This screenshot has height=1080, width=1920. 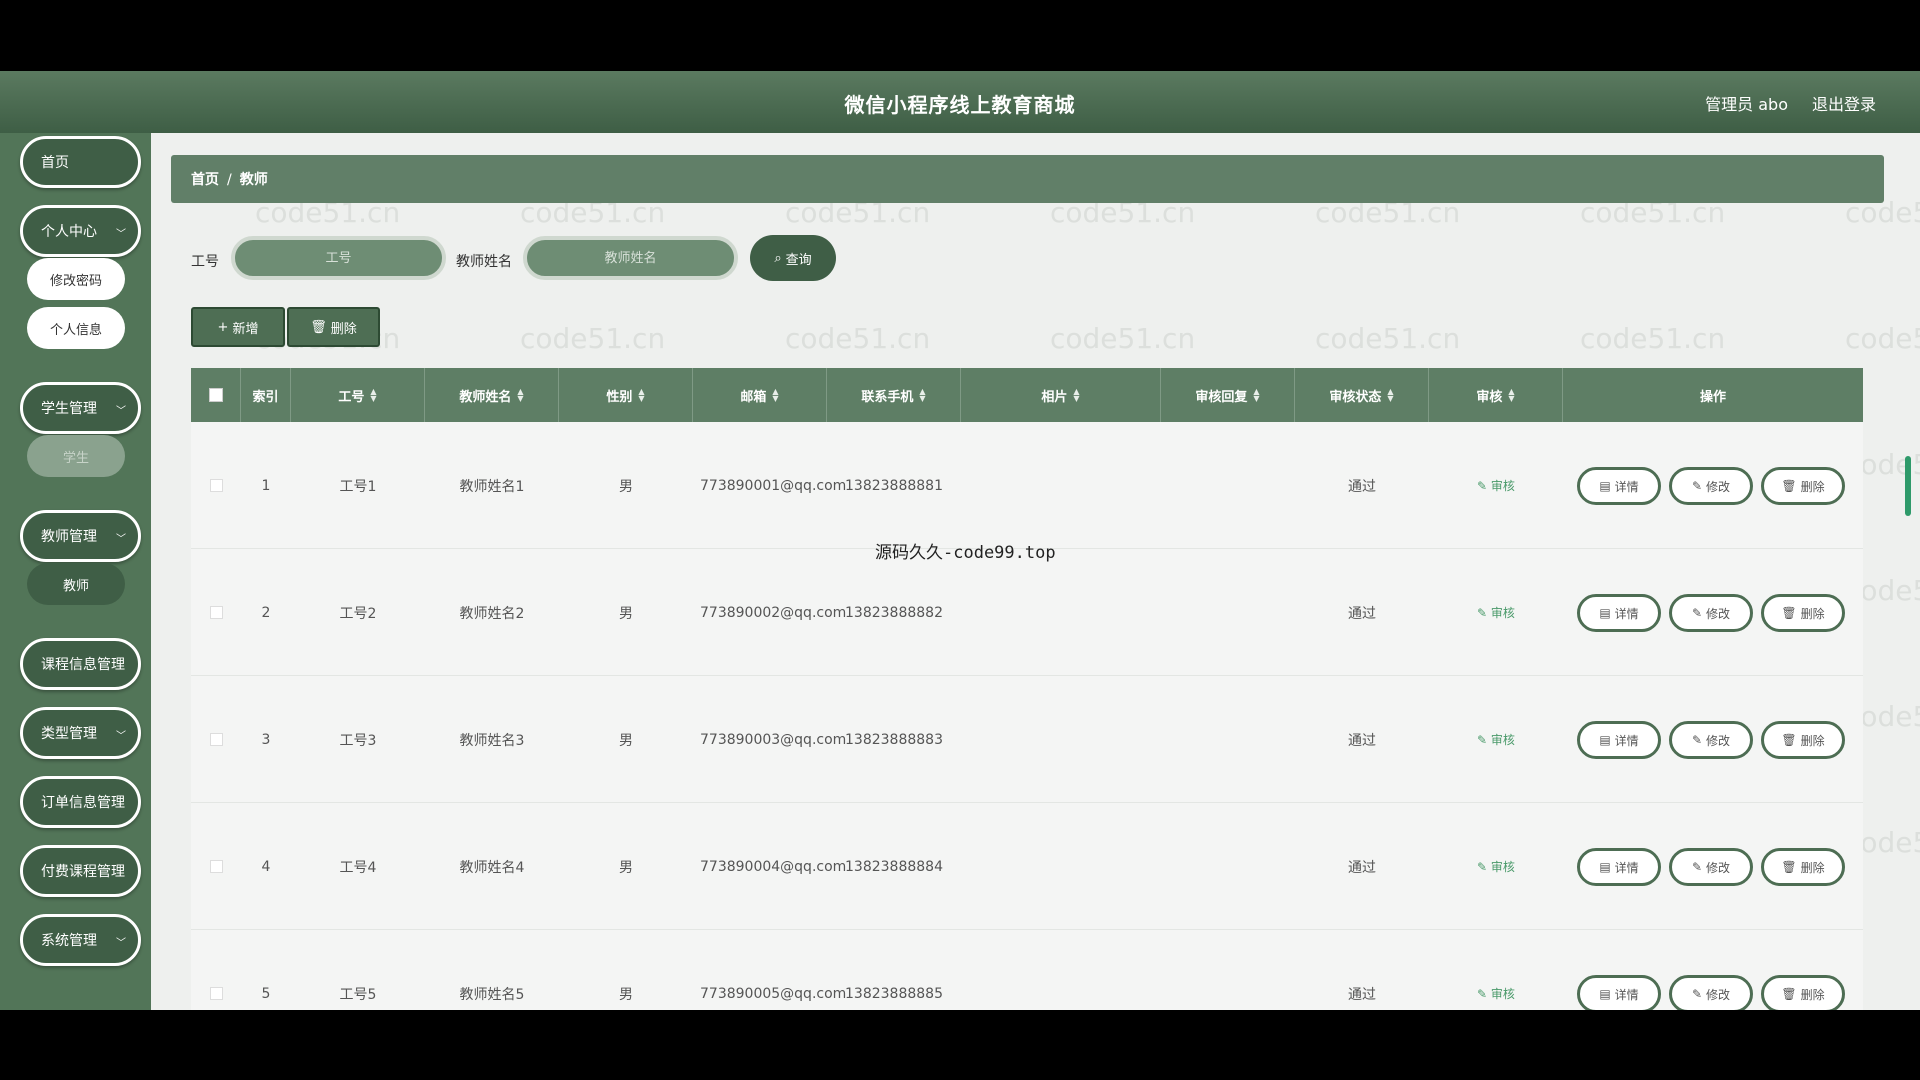 I want to click on sidebar-item-paid-course-mgmt: 付费课程管理, so click(x=80, y=871).